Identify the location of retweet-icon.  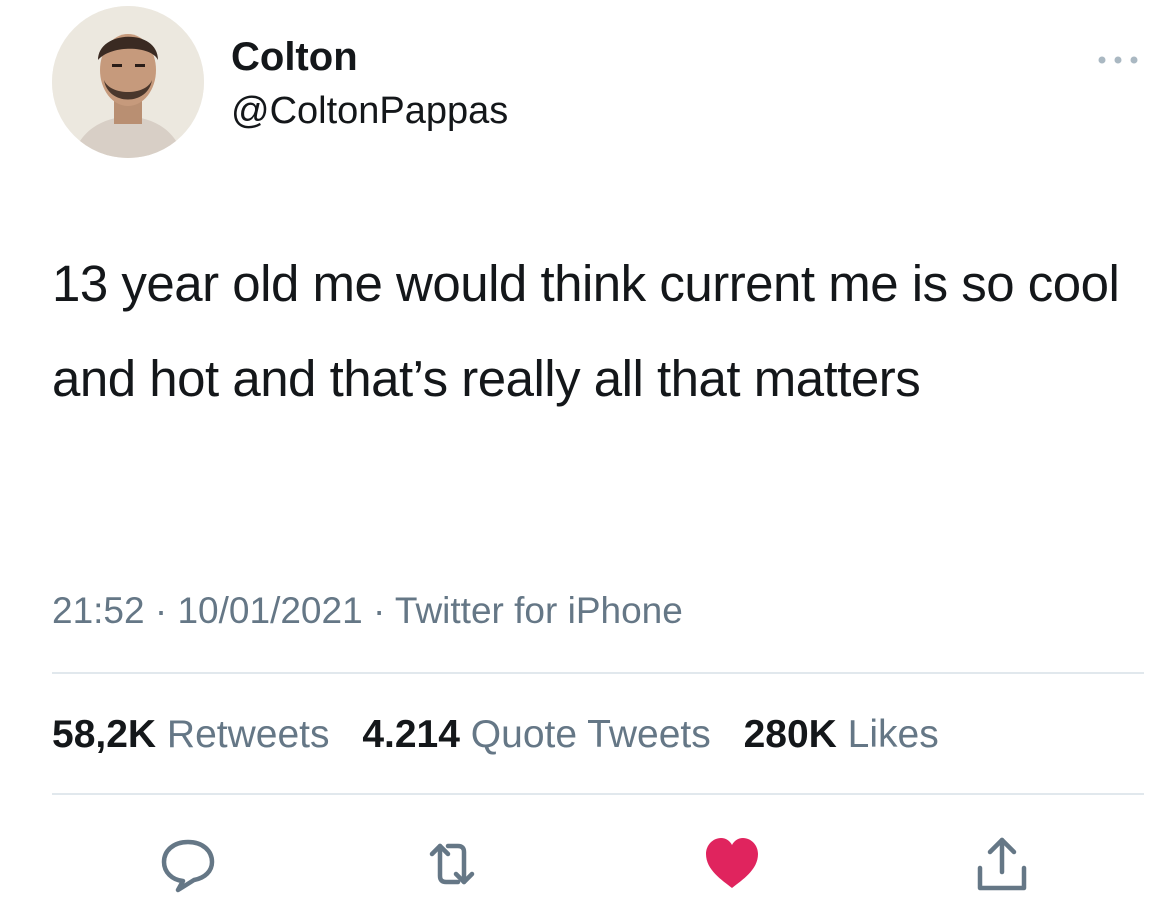
(452, 864).